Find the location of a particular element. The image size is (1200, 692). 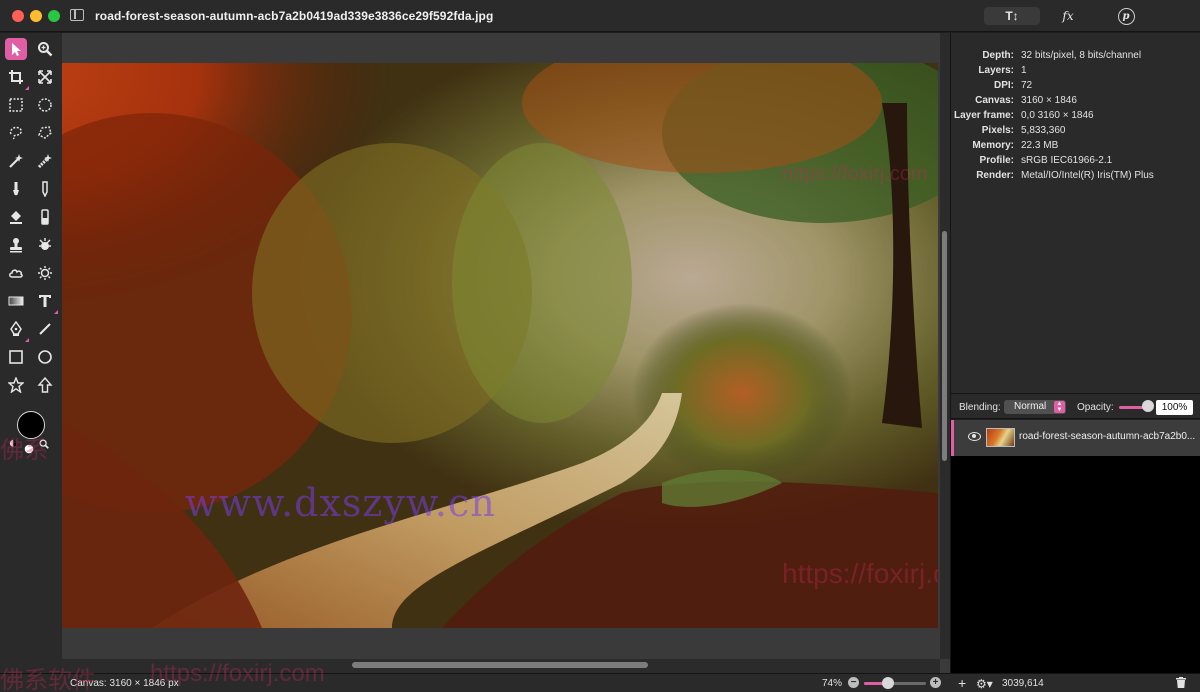

properties-icon: p is located at coordinates (1126, 16).